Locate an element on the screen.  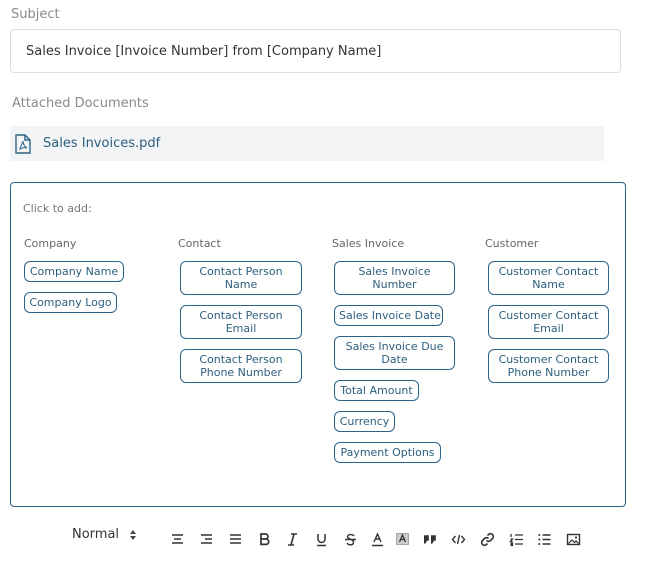
align-center-icon is located at coordinates (177, 538).